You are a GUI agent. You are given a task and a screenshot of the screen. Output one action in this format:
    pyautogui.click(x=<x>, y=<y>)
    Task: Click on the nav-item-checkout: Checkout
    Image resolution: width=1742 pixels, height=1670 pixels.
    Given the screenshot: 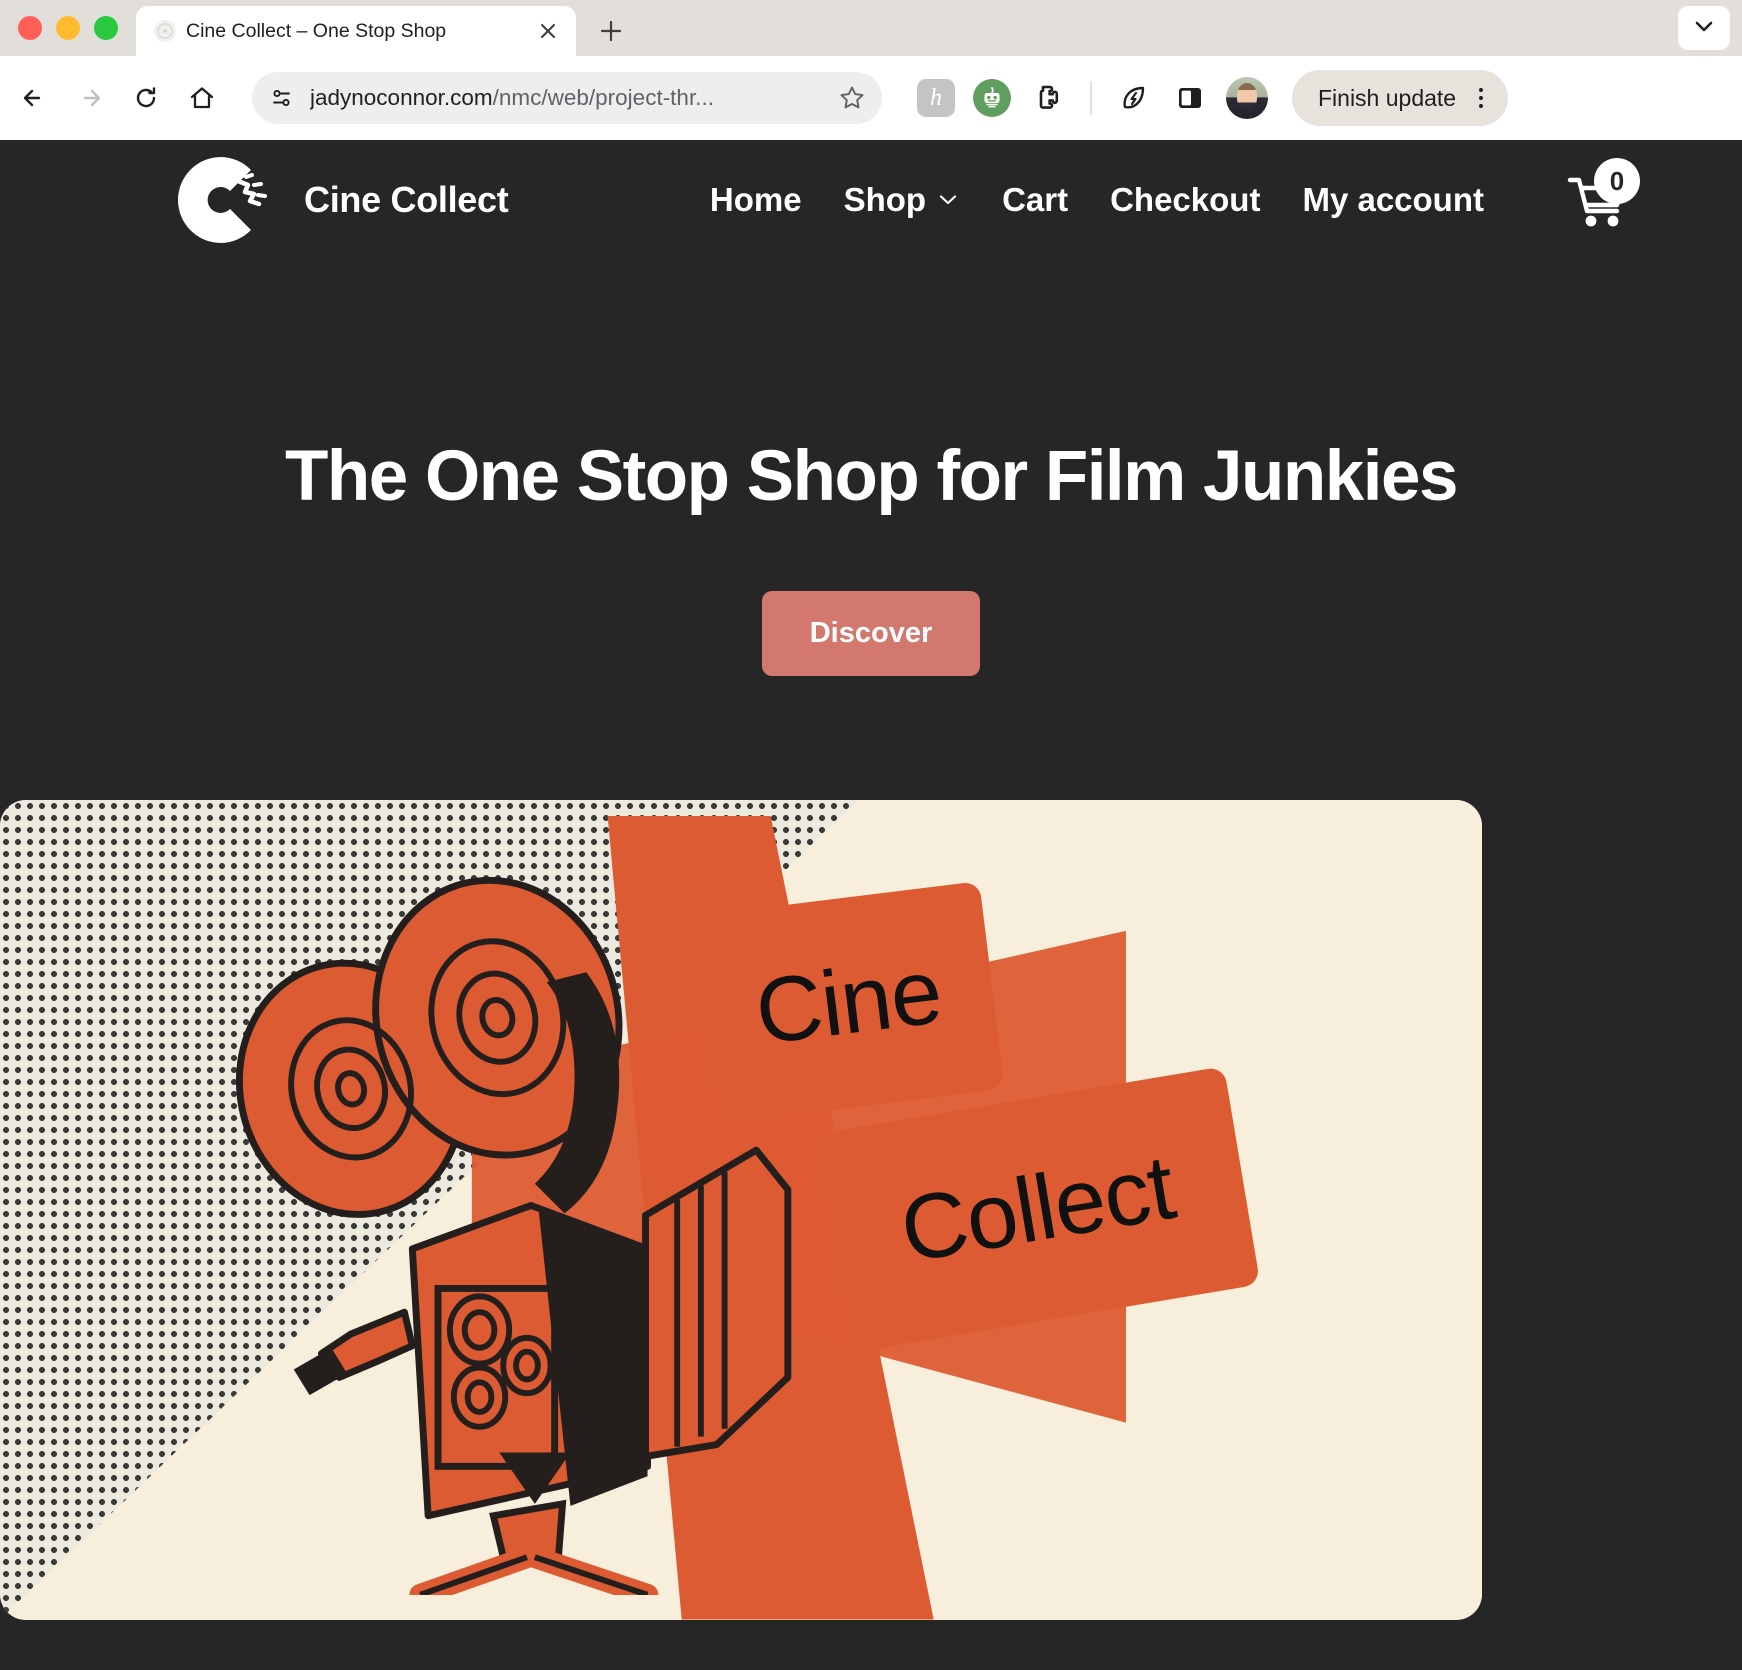 What is the action you would take?
    pyautogui.click(x=1185, y=200)
    